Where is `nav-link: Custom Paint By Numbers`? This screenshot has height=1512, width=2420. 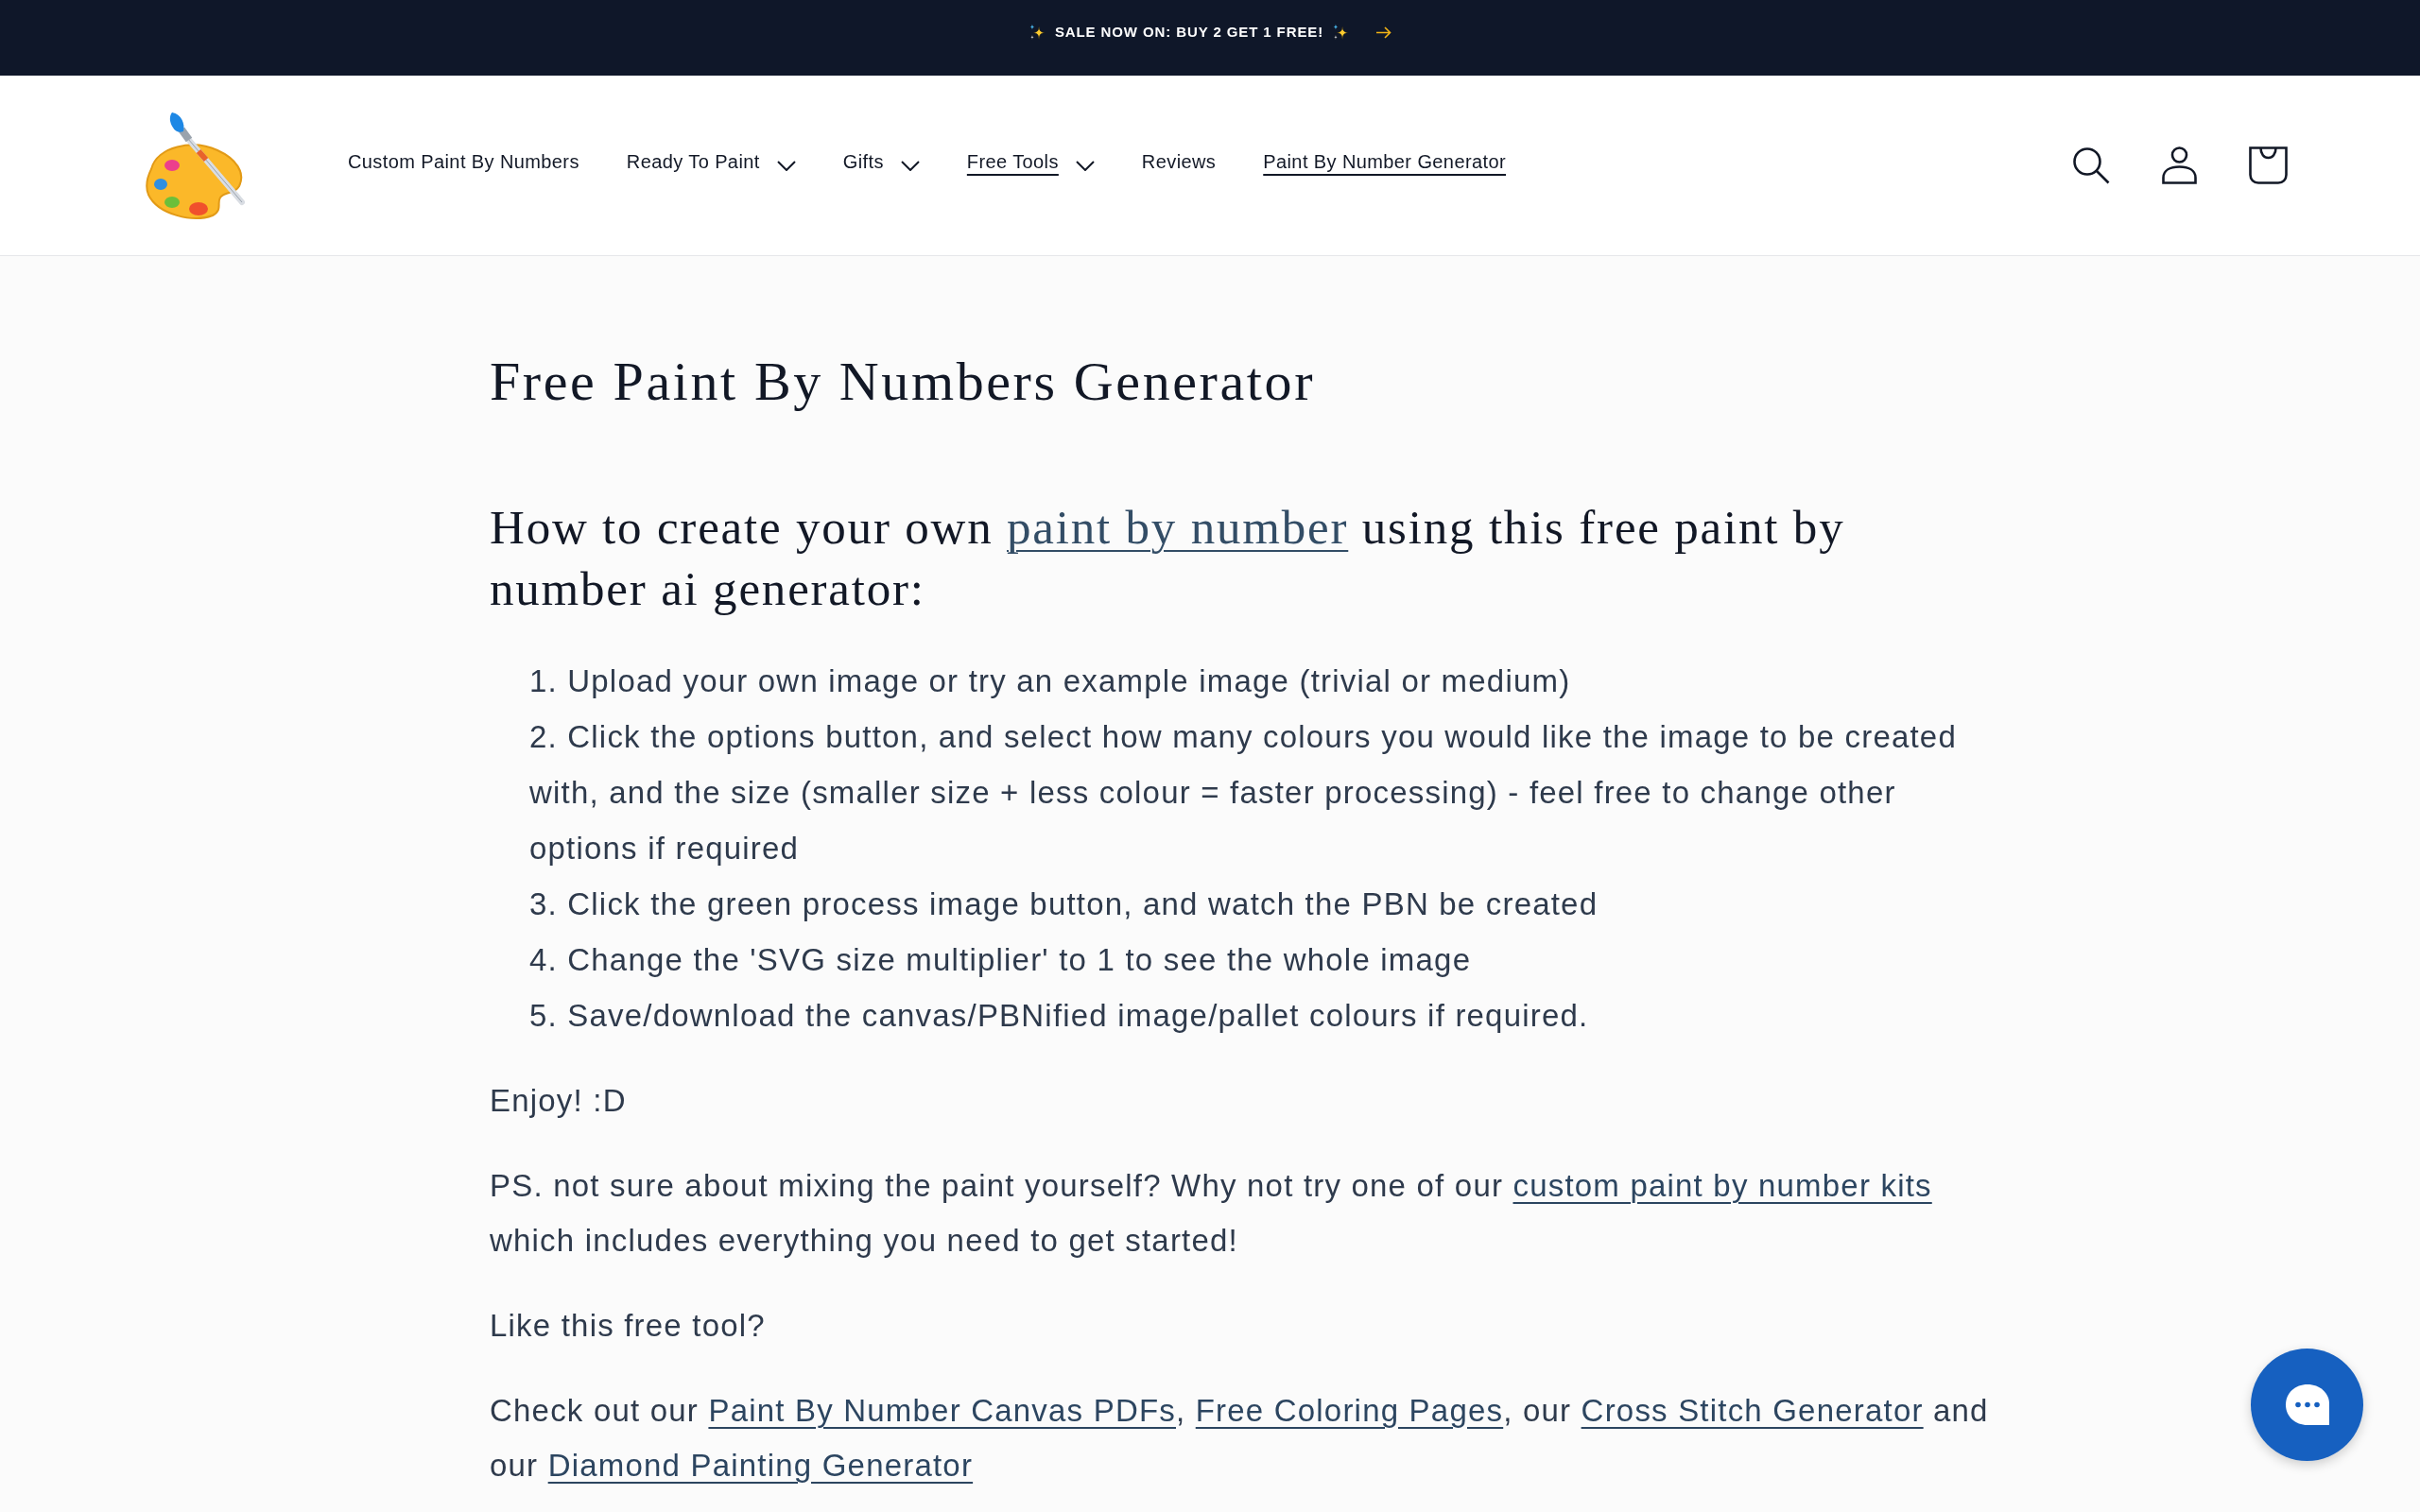
nav-link: Custom Paint By Numbers is located at coordinates (463, 161).